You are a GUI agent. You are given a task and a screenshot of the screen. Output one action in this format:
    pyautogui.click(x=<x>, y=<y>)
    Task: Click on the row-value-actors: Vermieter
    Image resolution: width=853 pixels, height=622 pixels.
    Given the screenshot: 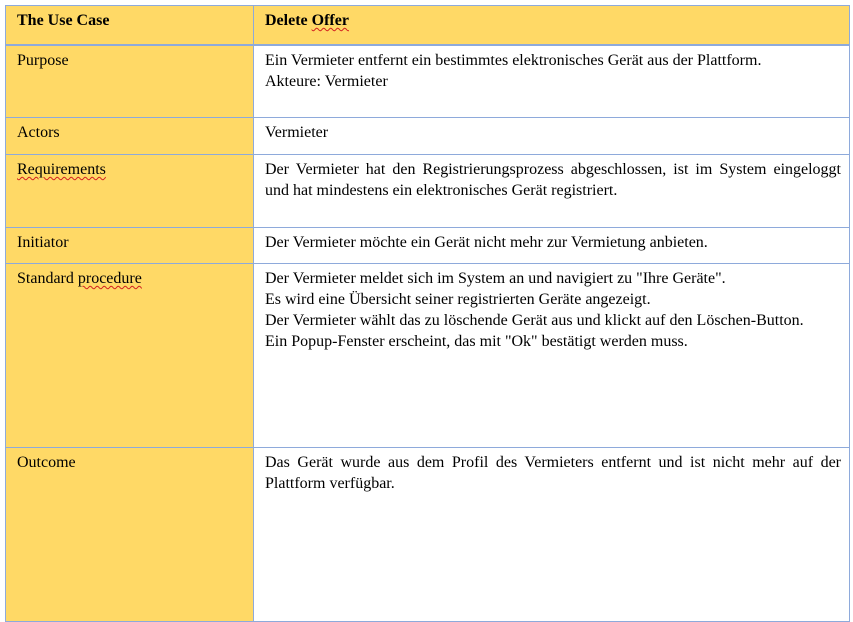 What is the action you would take?
    pyautogui.click(x=551, y=136)
    